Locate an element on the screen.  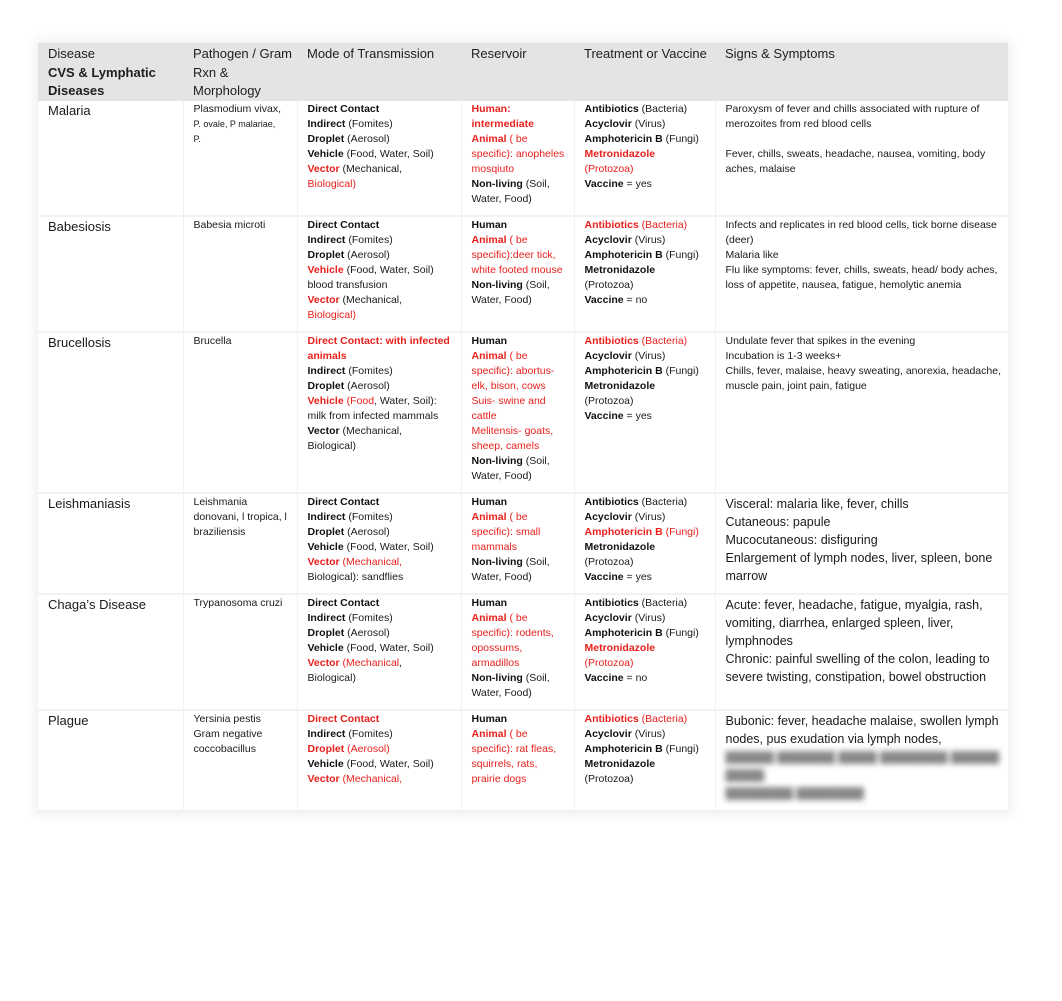
header-disease: Disease CVS & Lymphatic Diseases is located at coordinates (110, 72).